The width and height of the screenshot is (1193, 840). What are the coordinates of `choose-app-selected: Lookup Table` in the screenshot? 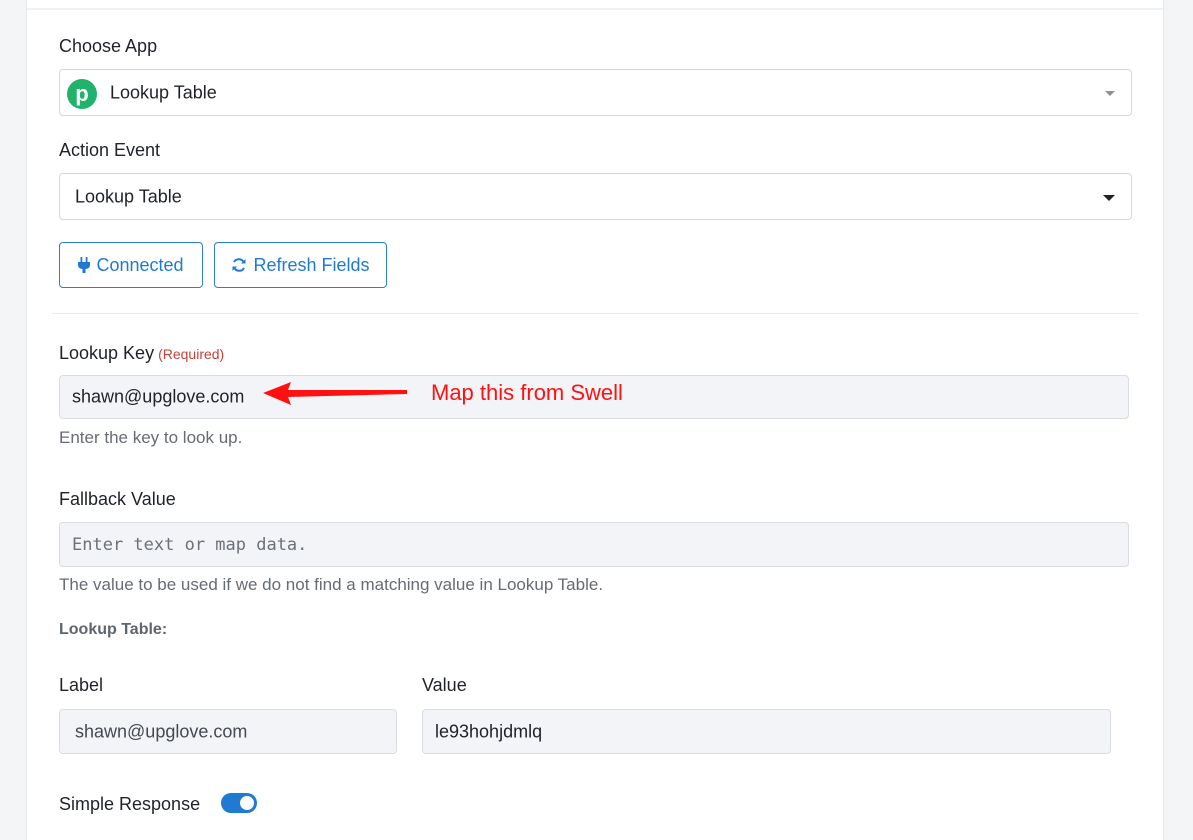 It's located at (163, 92).